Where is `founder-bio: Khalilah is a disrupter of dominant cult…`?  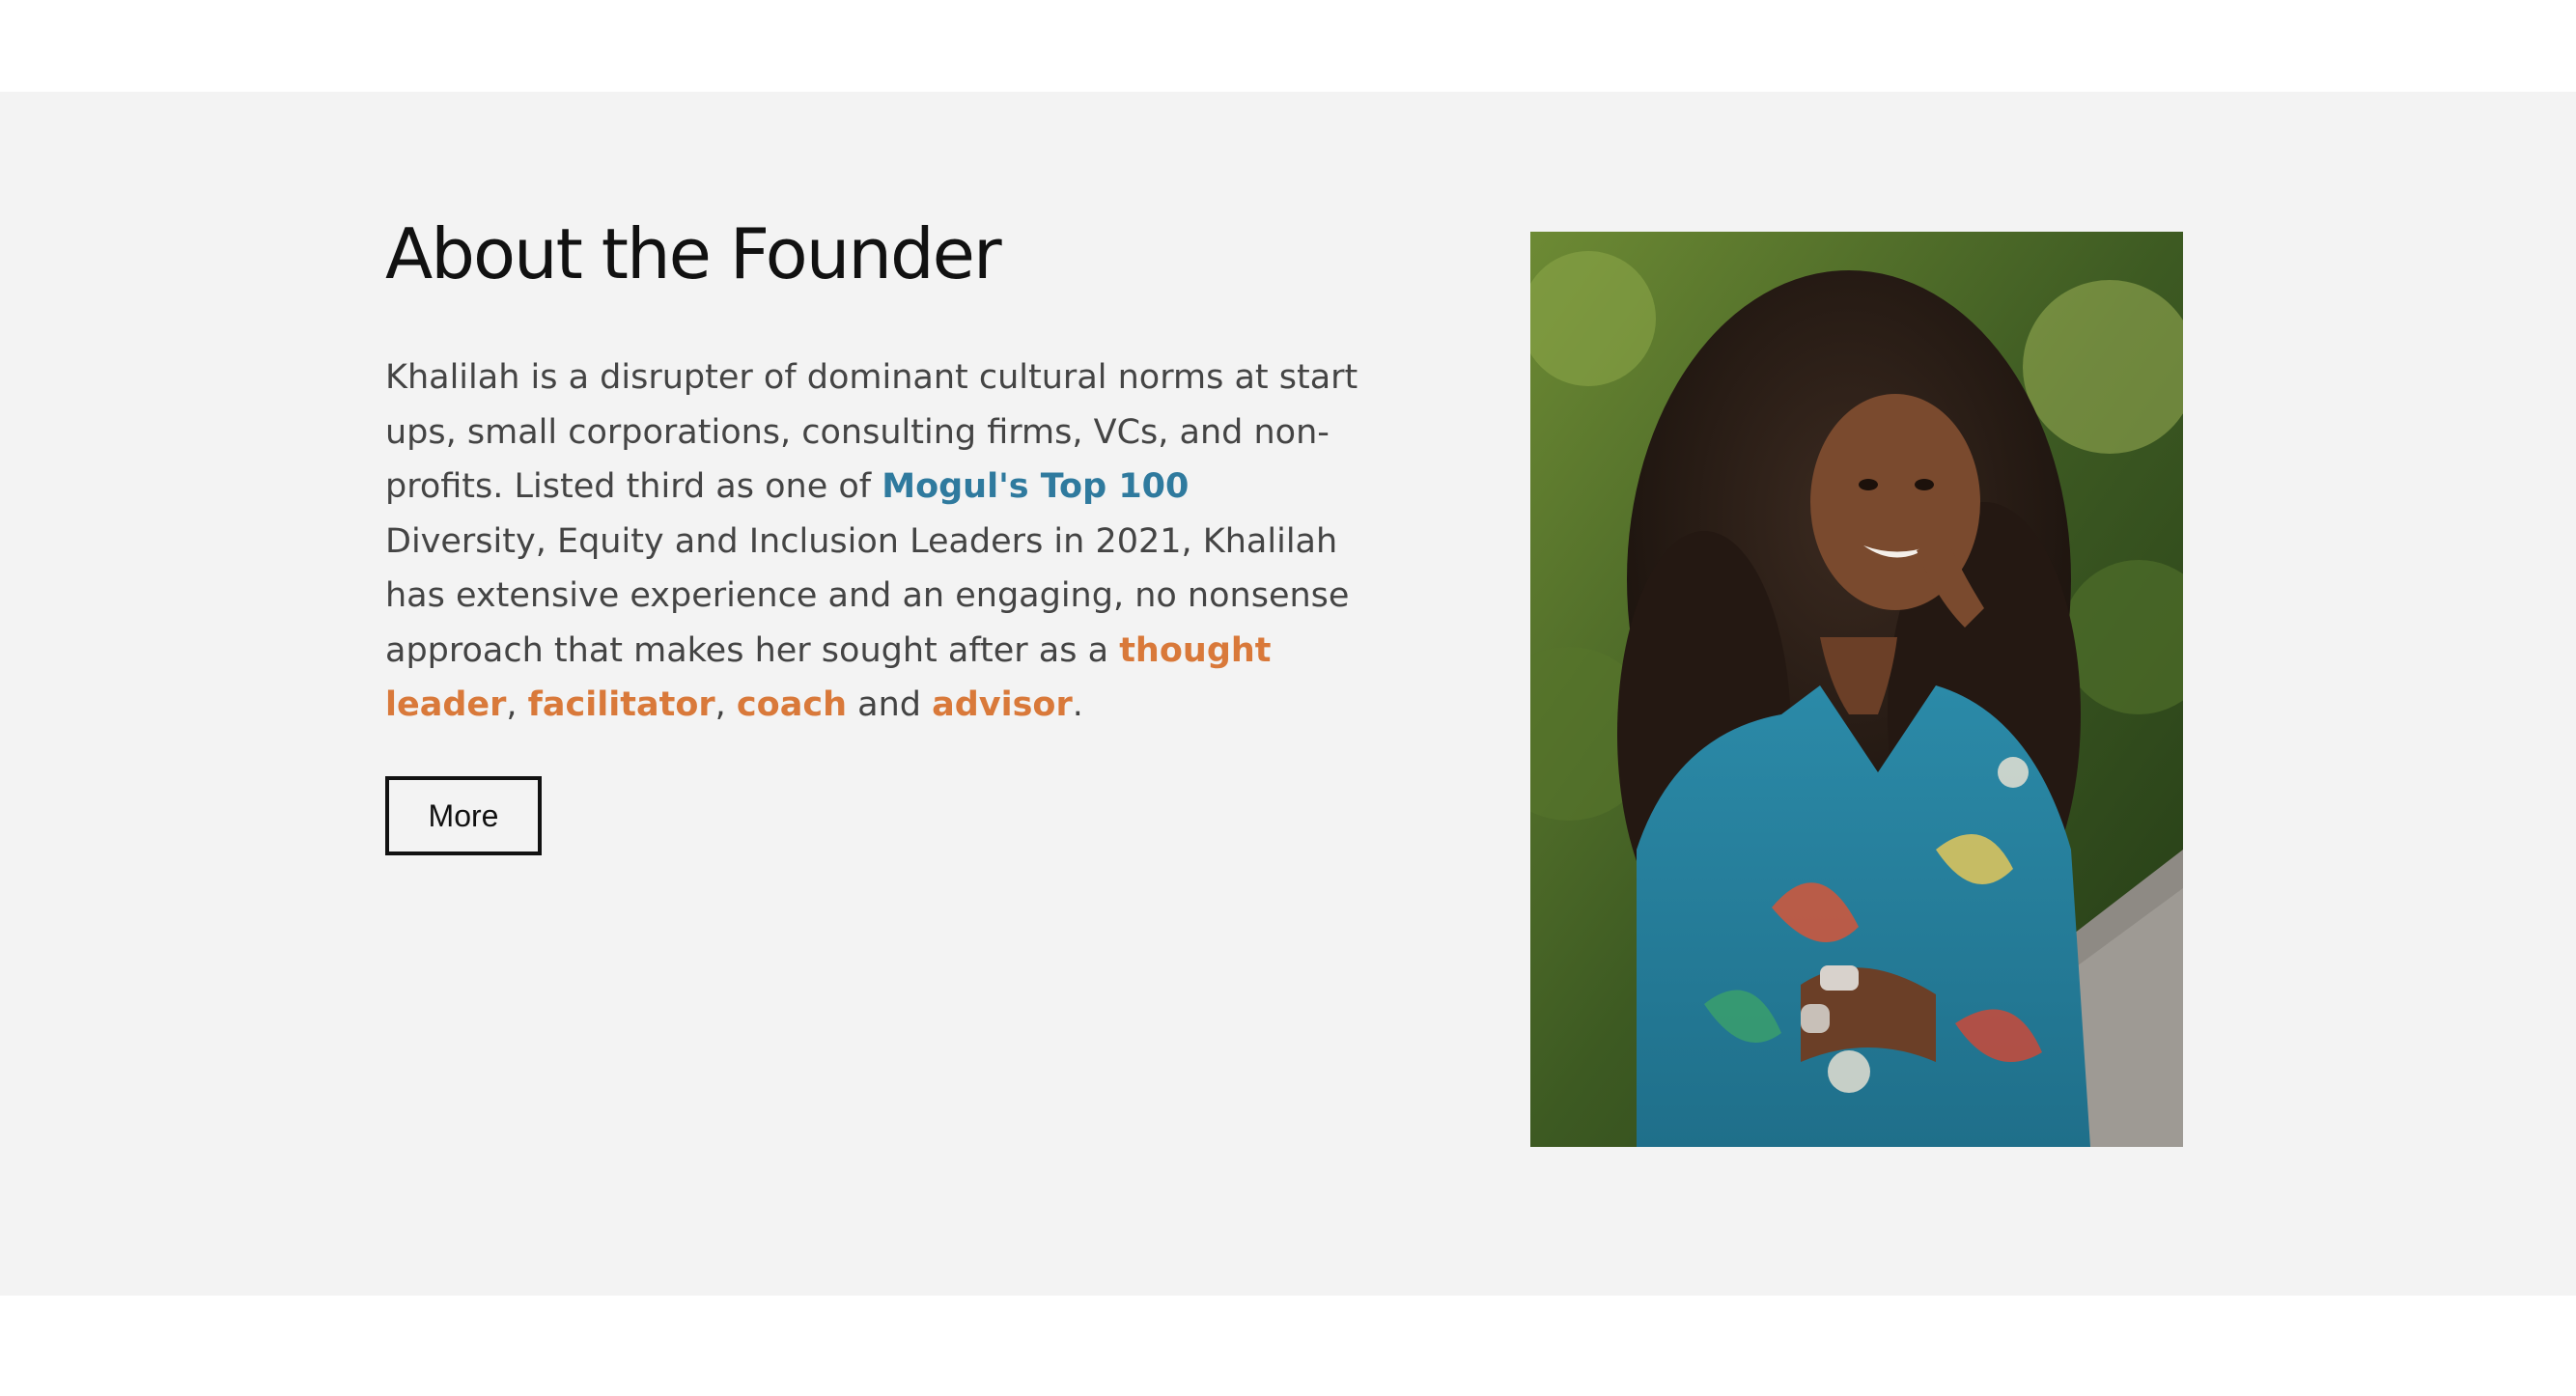 founder-bio: Khalilah is a disrupter of dominant cult… is located at coordinates (873, 541).